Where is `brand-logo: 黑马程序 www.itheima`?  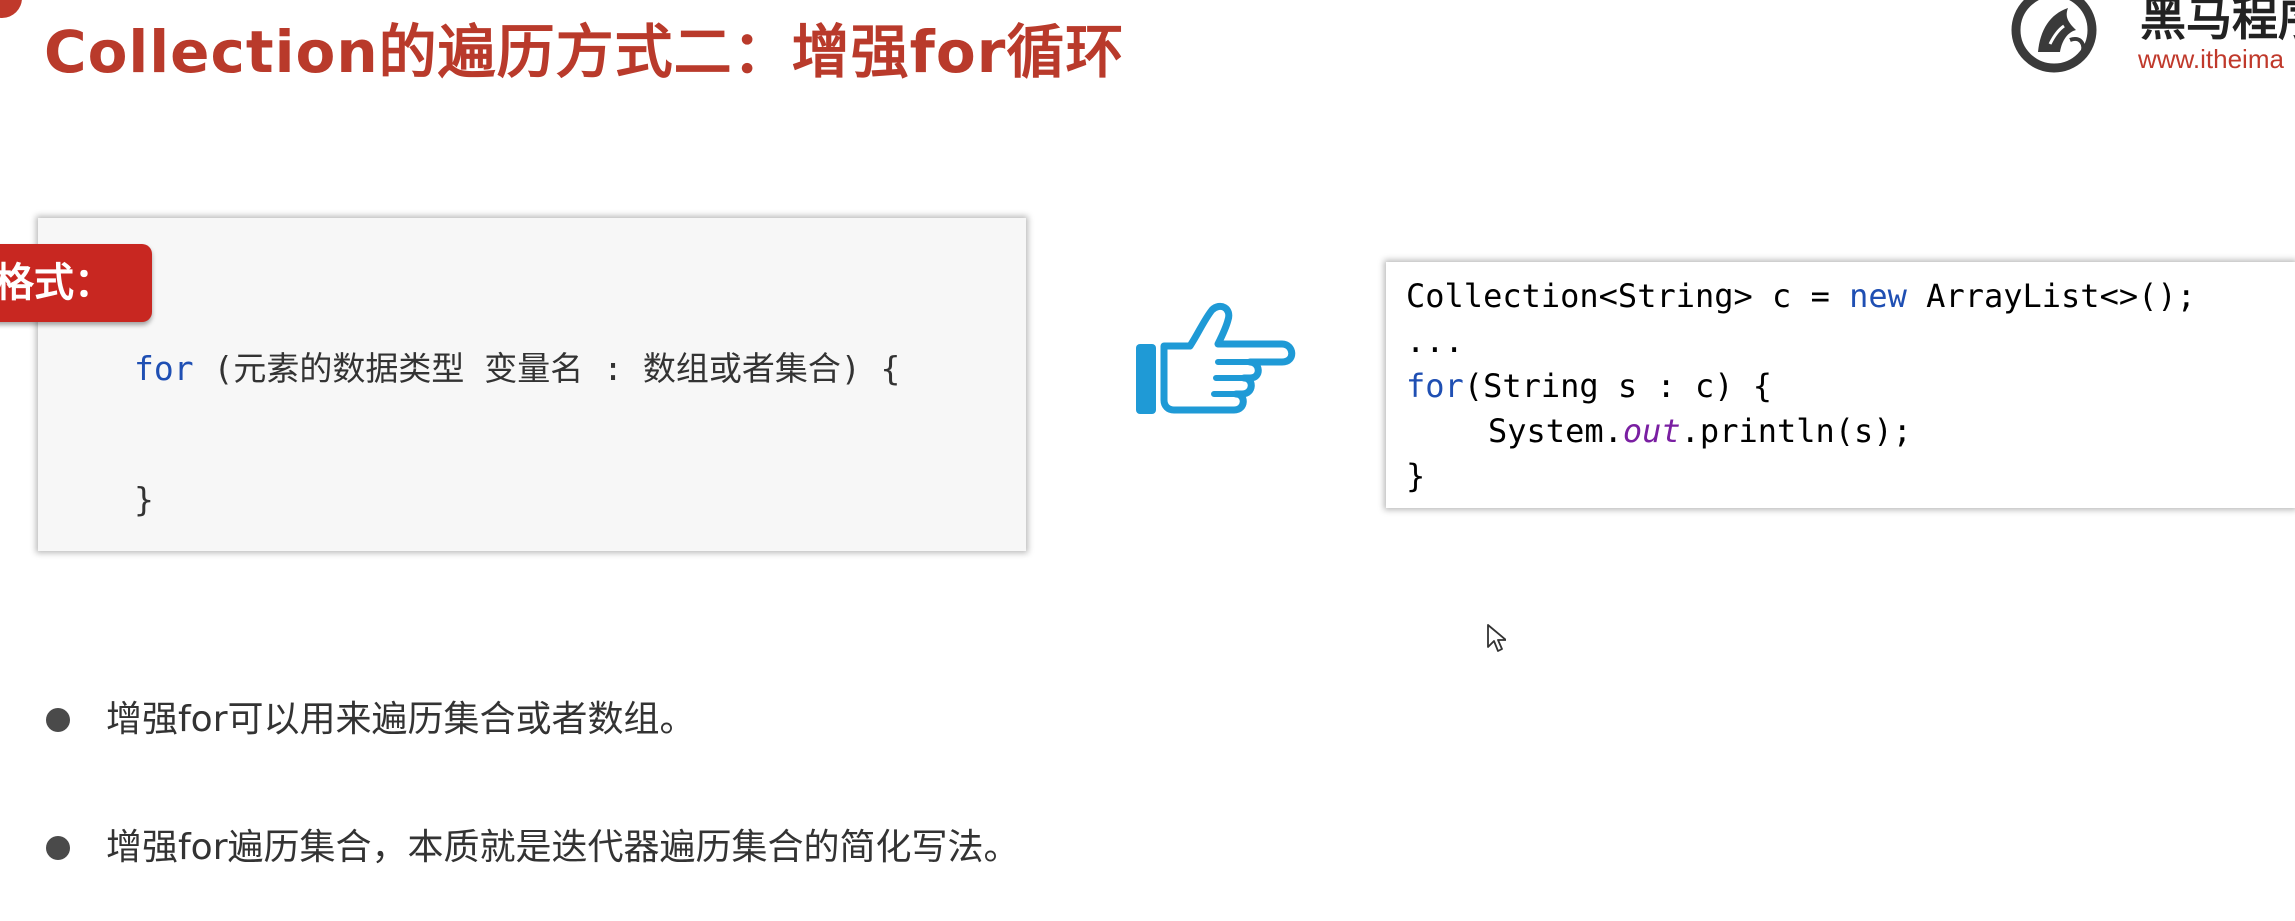 brand-logo: 黑马程序 www.itheima is located at coordinates (2152, 40).